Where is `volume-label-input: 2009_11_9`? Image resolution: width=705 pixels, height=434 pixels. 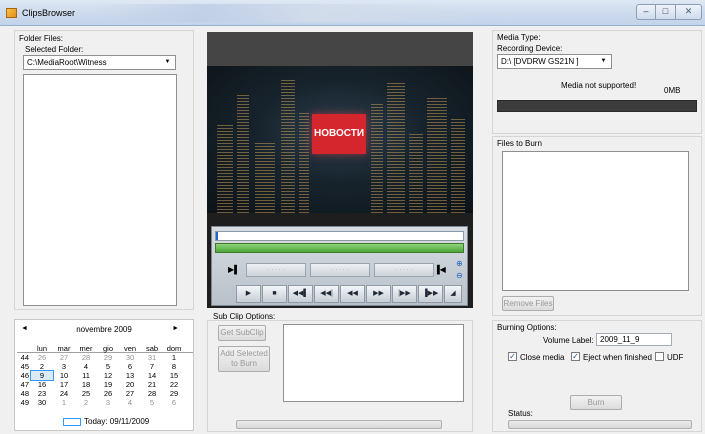
volume-label-input: 2009_11_9 is located at coordinates (634, 339).